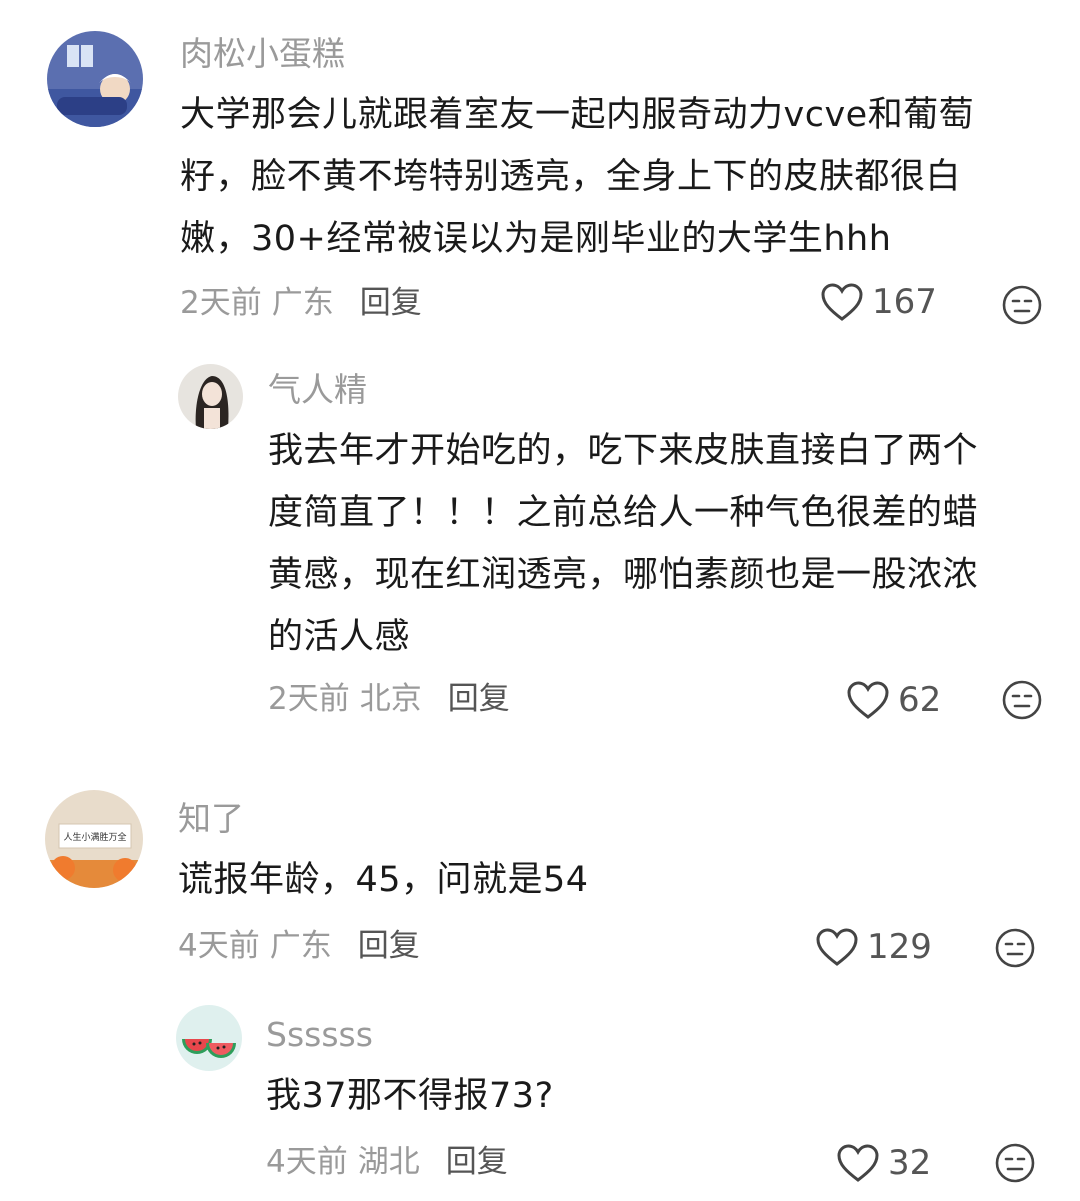 The image size is (1080, 1201). What do you see at coordinates (536, 239) in the screenshot?
I see `comment-line: 嫩，30+经常被误以为是刚毕业的大学生hhh` at bounding box center [536, 239].